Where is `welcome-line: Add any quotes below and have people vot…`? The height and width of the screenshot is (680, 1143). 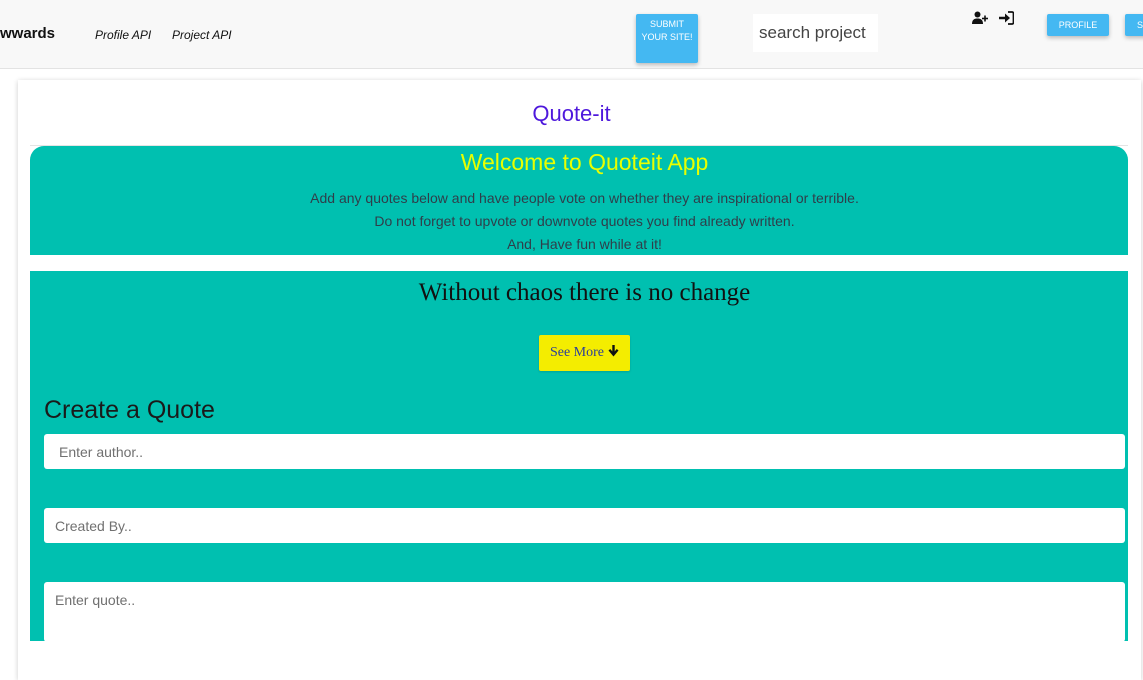 welcome-line: Add any quotes below and have people vot… is located at coordinates (584, 198).